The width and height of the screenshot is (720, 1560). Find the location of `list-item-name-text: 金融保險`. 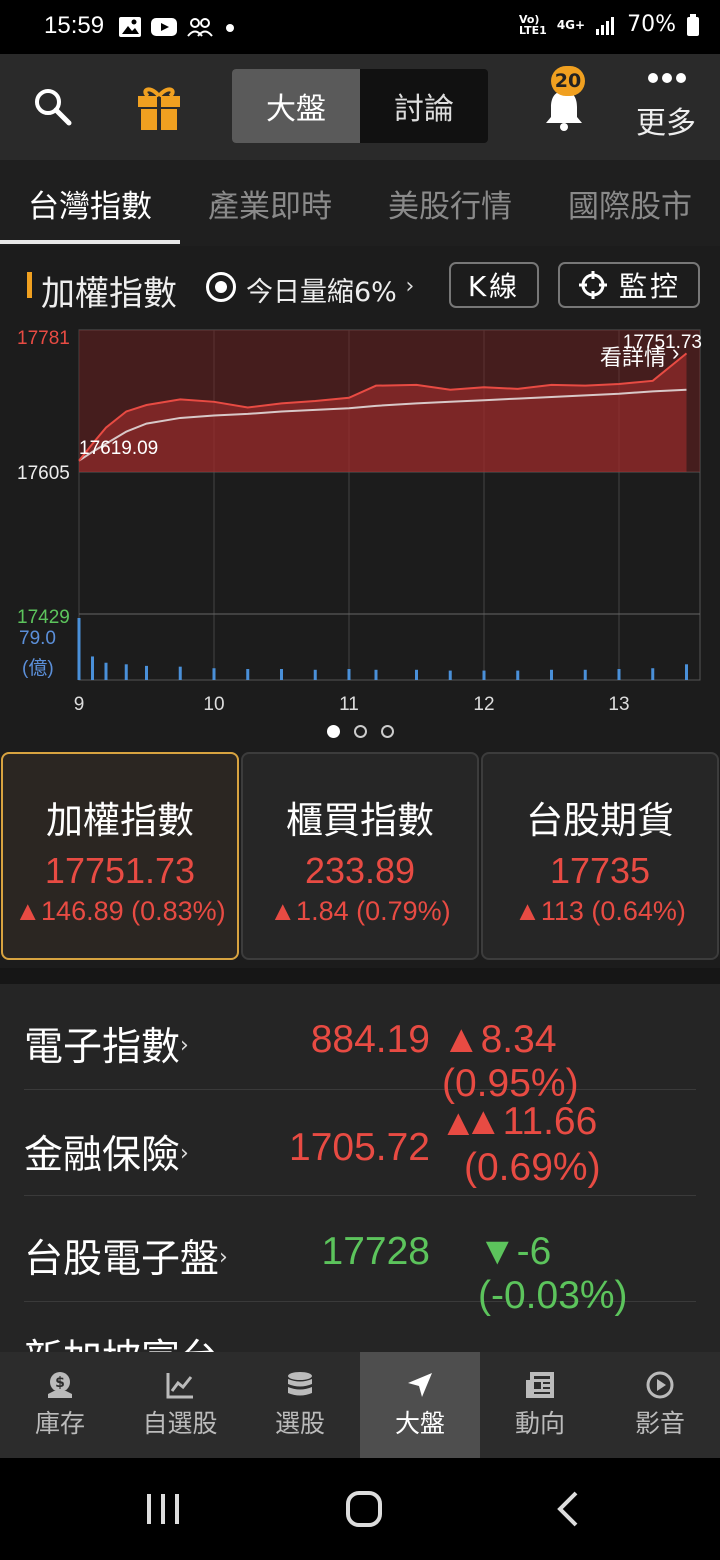

list-item-name-text: 金融保險 is located at coordinates (102, 1155).